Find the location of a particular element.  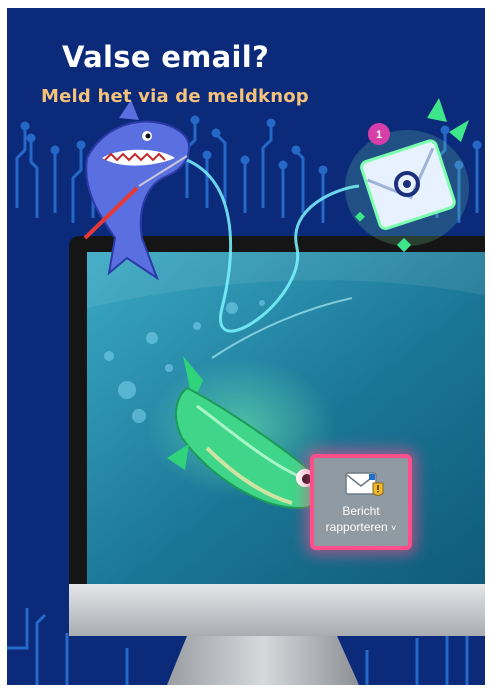

report-button-label-line2: rapporteren ˅ is located at coordinates (361, 527).